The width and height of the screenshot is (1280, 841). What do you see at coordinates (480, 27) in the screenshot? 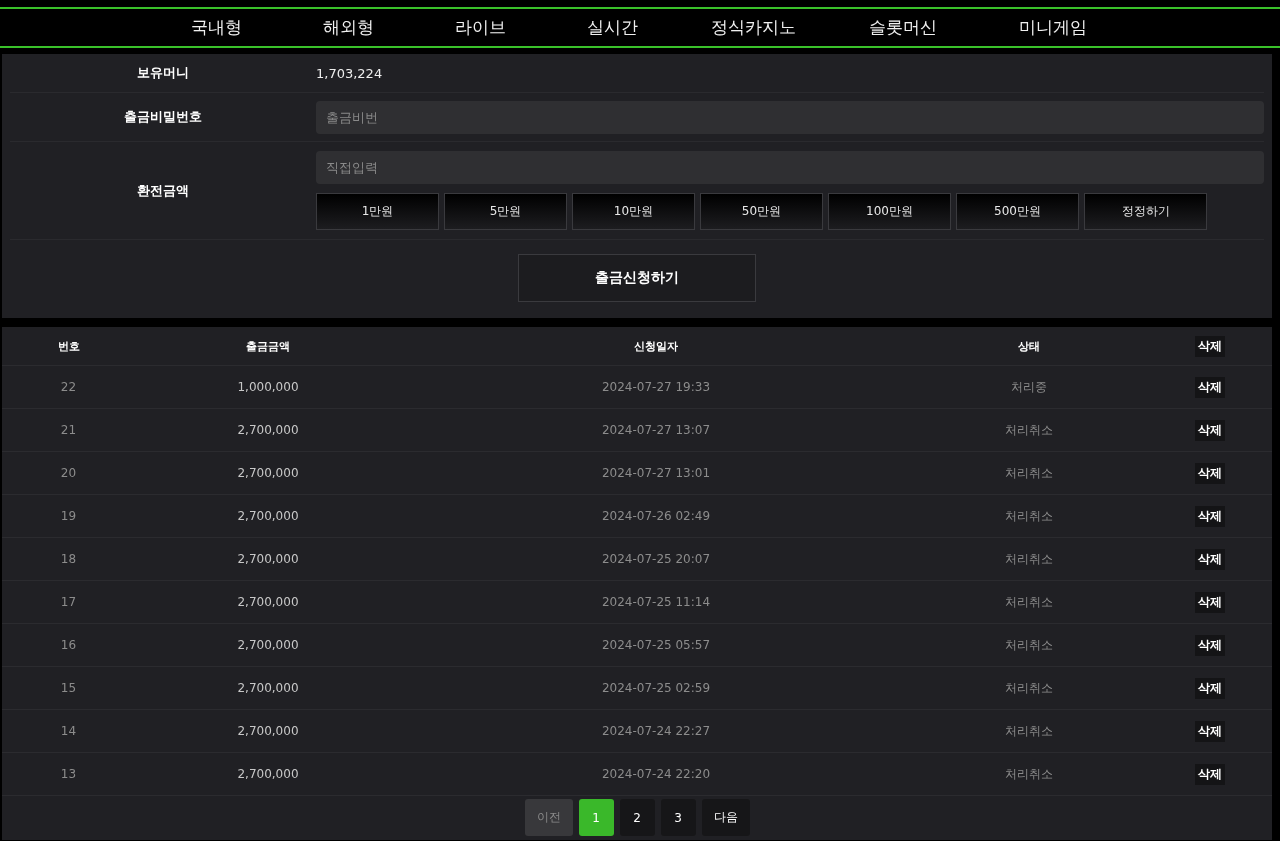
I see `nav-link: 라이브` at bounding box center [480, 27].